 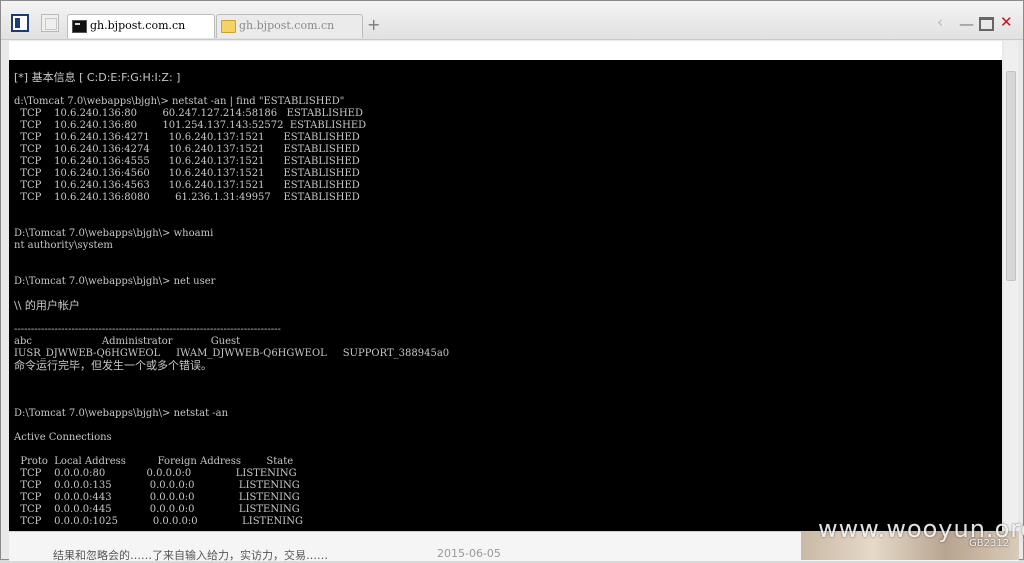 I want to click on folder-icon, so click(x=228, y=26).